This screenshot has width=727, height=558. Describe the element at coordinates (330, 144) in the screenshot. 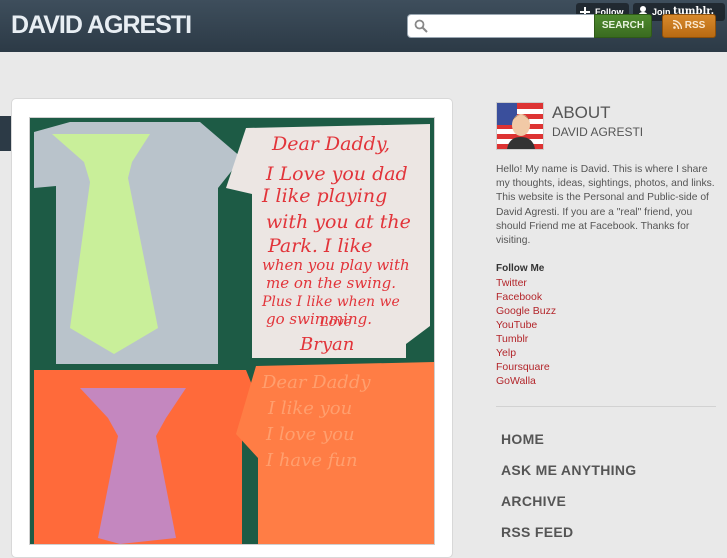

I see `note-line: Dear Daddy,` at that location.